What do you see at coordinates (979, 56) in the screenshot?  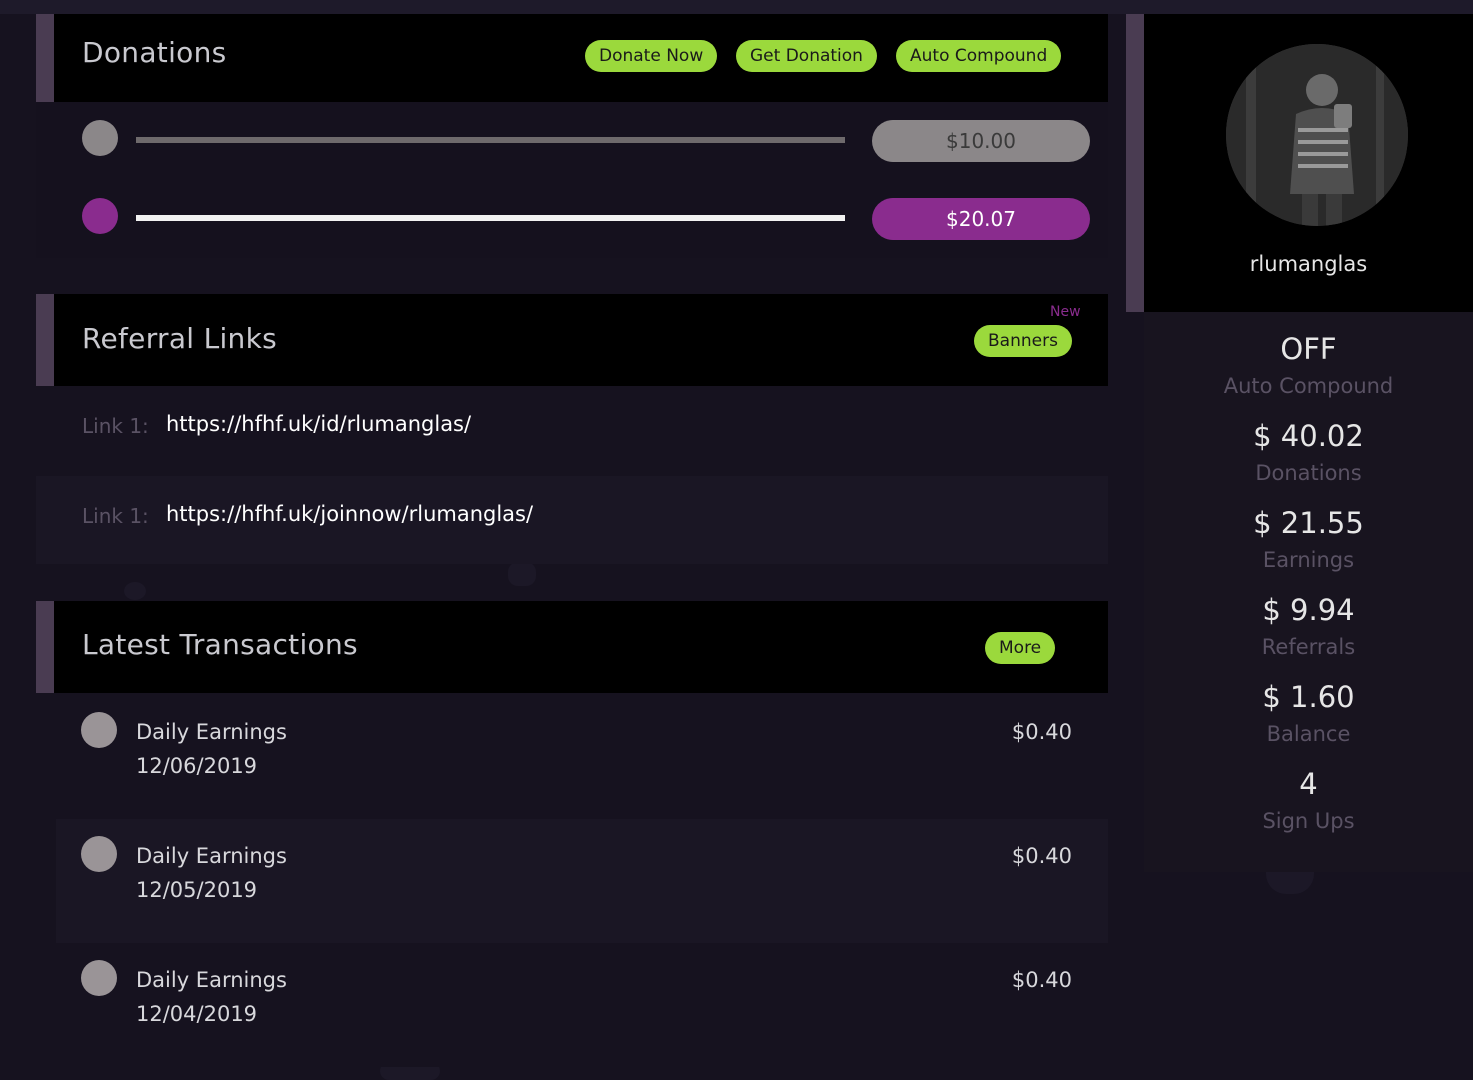 I see `auto-compound-button: Auto Compound` at bounding box center [979, 56].